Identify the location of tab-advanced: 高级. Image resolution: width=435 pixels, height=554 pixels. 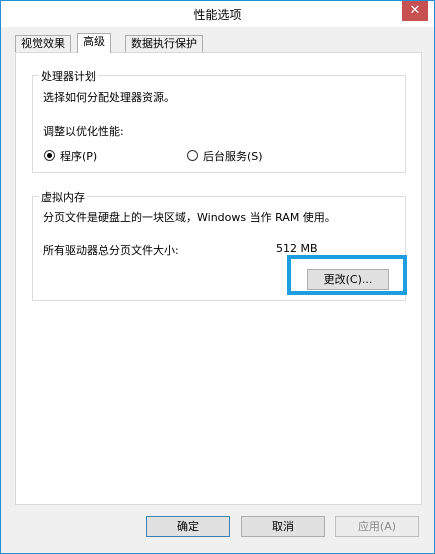
(94, 43).